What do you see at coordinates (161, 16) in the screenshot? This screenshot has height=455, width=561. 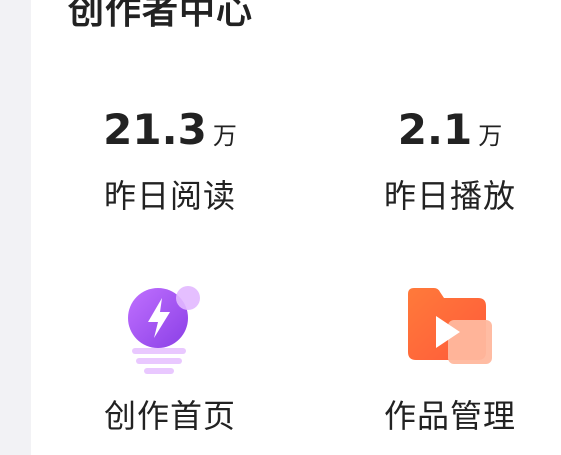 I see `section-title: 创作者中心` at bounding box center [161, 16].